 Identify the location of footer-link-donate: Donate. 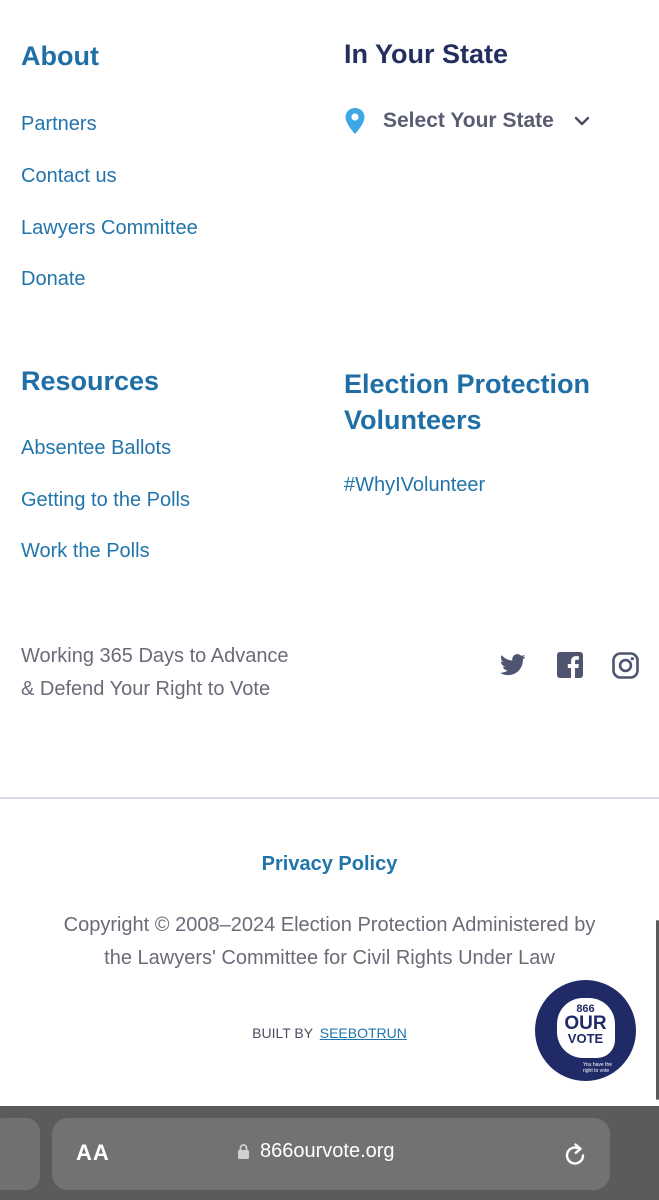
(53, 279).